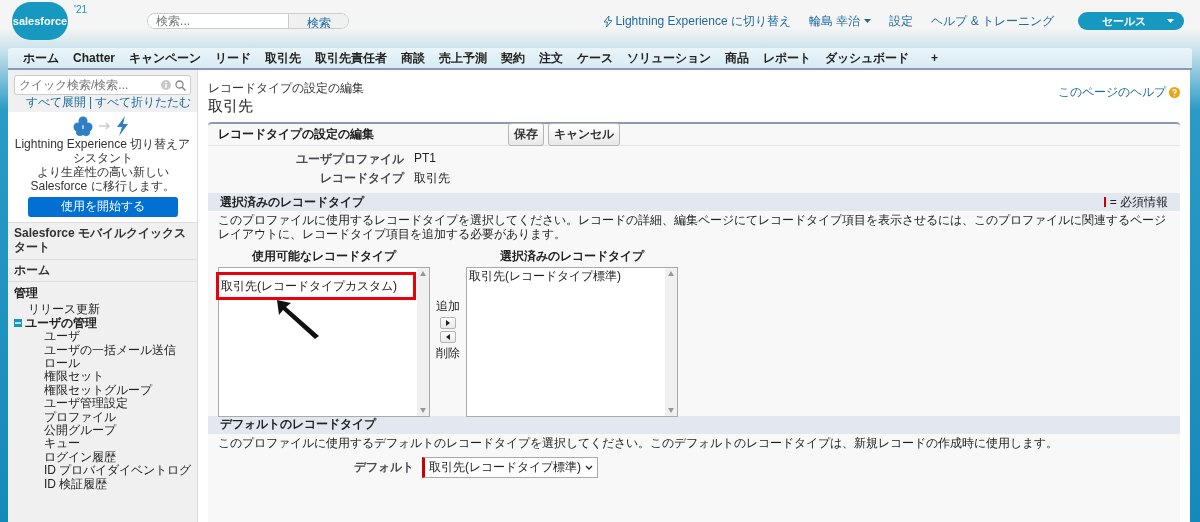  What do you see at coordinates (1174, 92) in the screenshot?
I see `help-icon` at bounding box center [1174, 92].